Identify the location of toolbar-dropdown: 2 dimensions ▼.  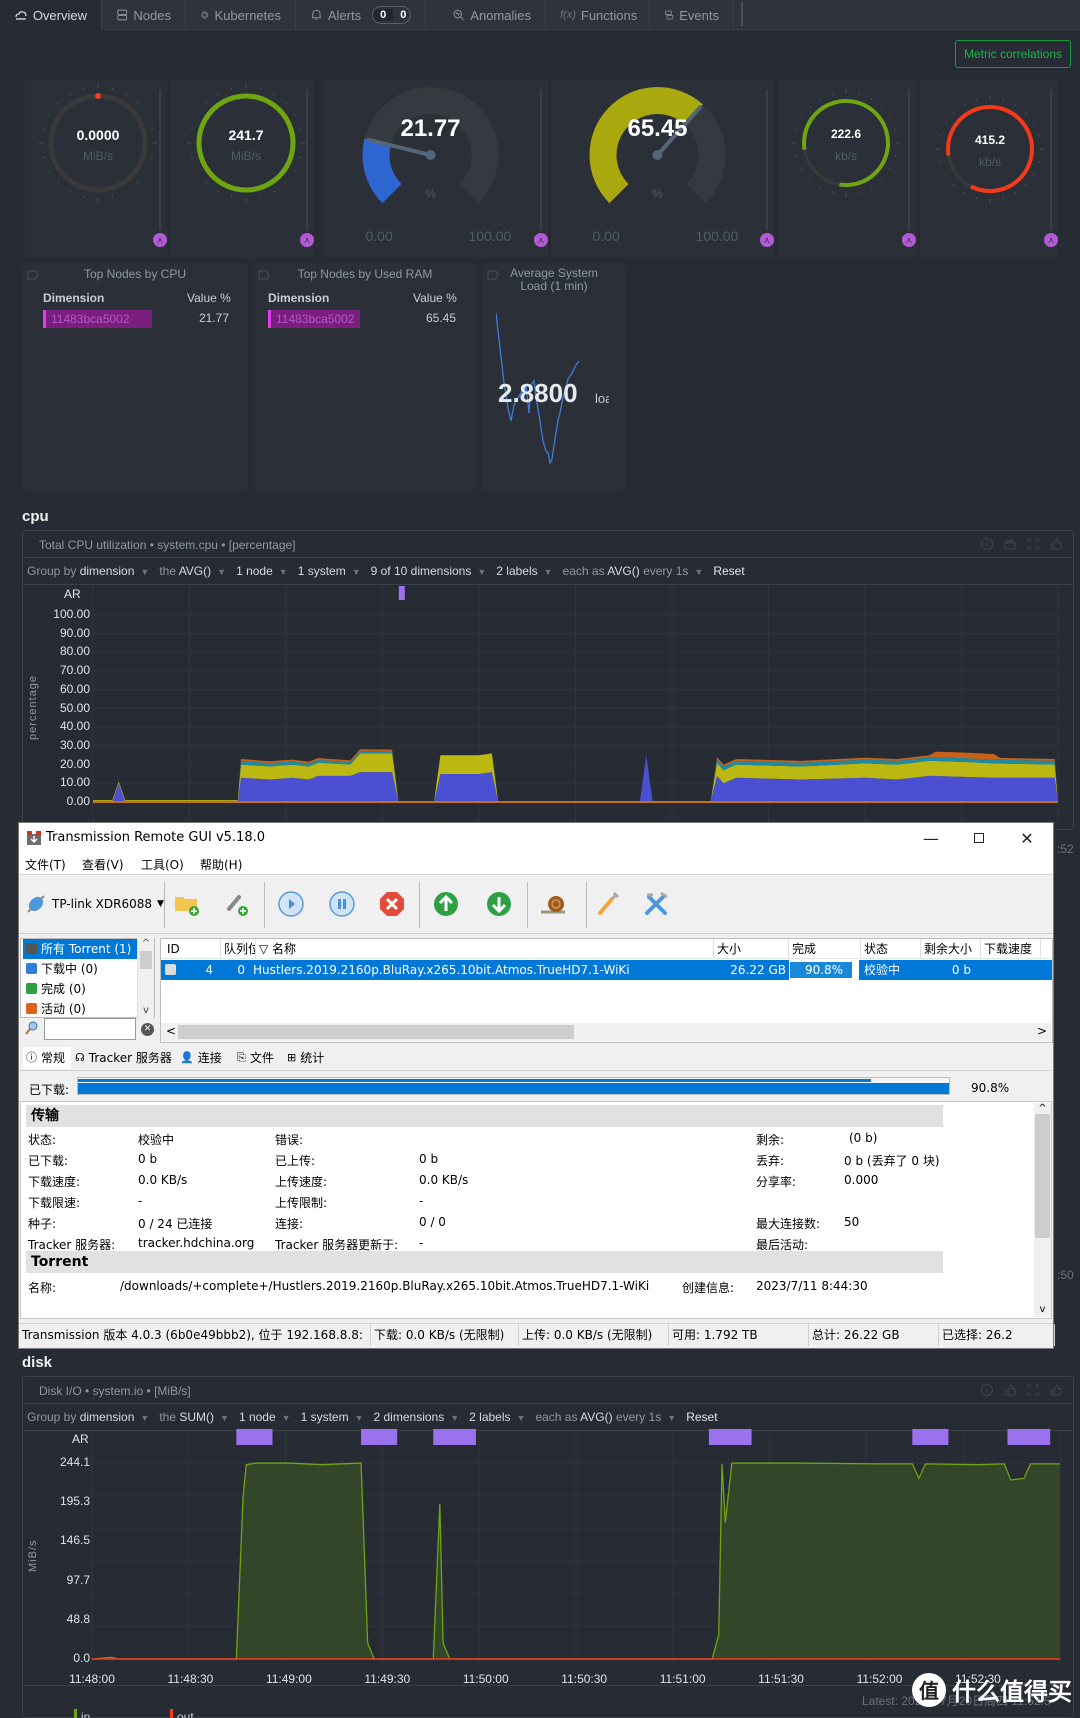
(422, 1417).